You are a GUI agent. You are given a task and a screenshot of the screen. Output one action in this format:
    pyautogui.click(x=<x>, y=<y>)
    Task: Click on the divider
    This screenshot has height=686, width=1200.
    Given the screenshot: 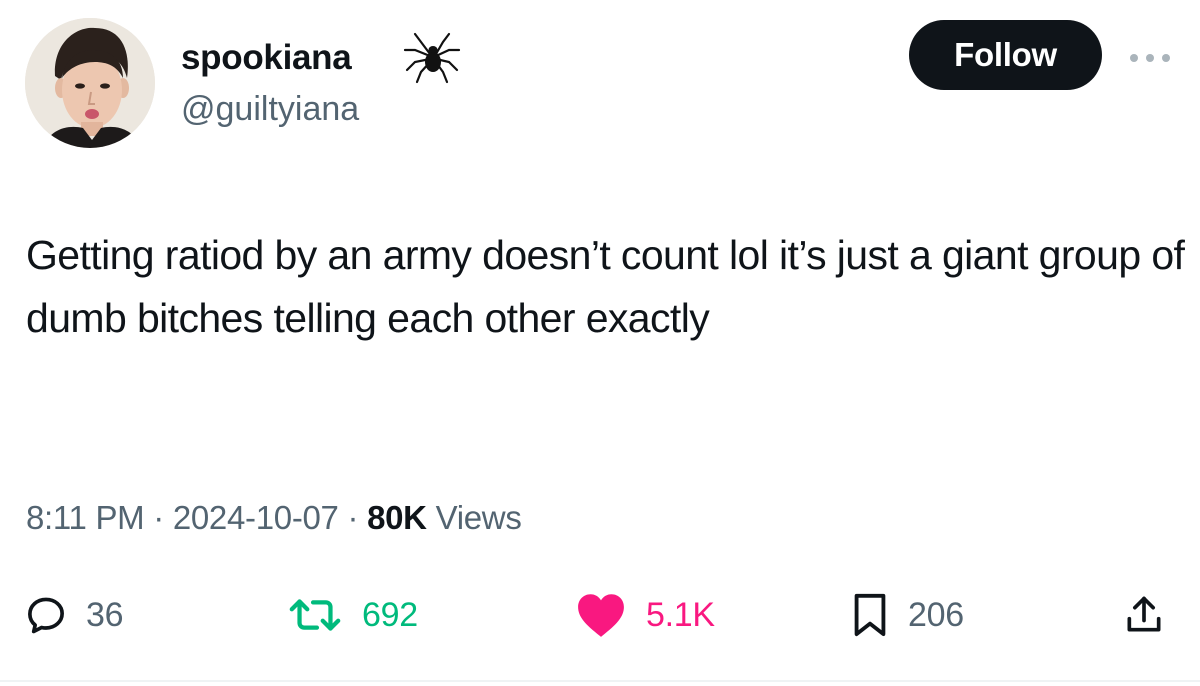 What is the action you would take?
    pyautogui.click(x=600, y=681)
    